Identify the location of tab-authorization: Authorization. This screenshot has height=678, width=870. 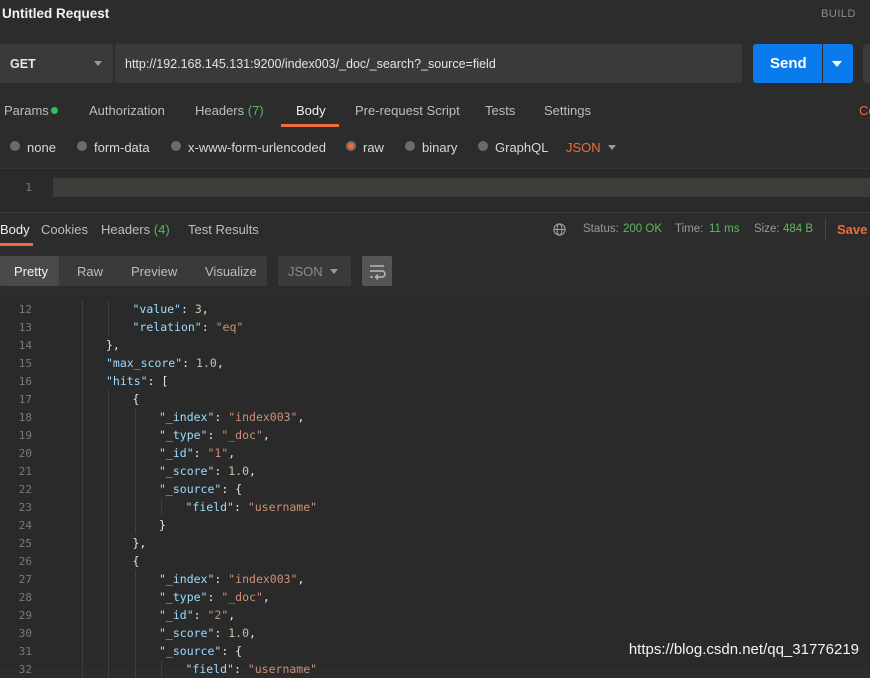
(127, 110).